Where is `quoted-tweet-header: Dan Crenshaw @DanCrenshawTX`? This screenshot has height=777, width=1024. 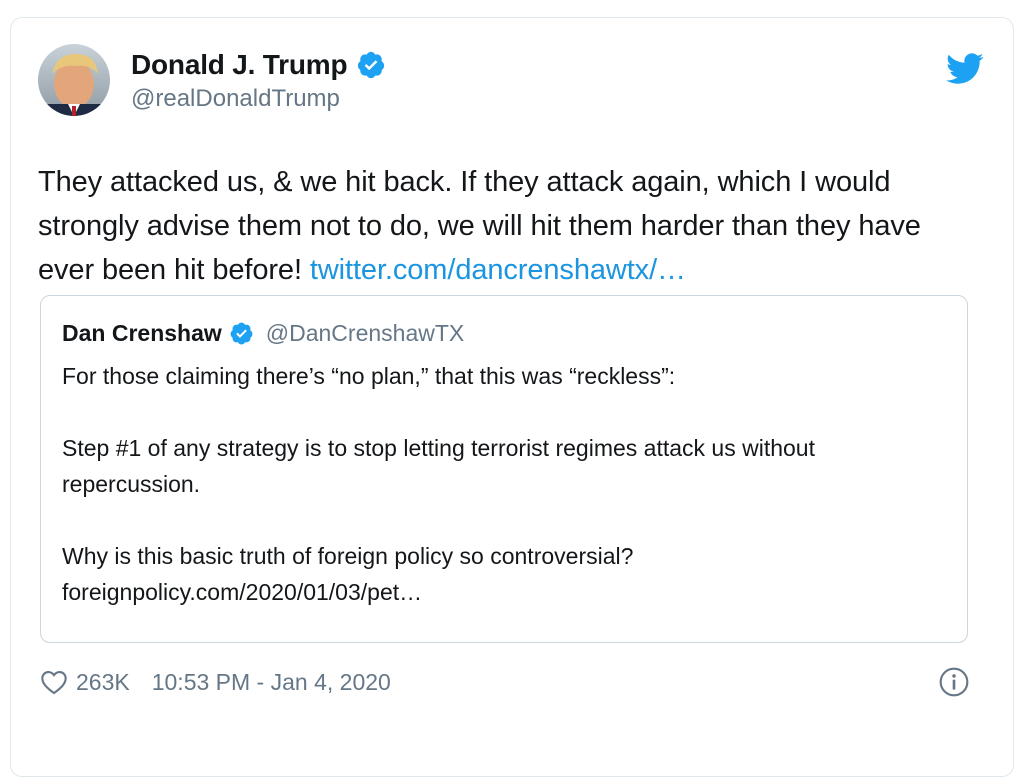
quoted-tweet-header: Dan Crenshaw @DanCrenshawTX is located at coordinates (263, 333).